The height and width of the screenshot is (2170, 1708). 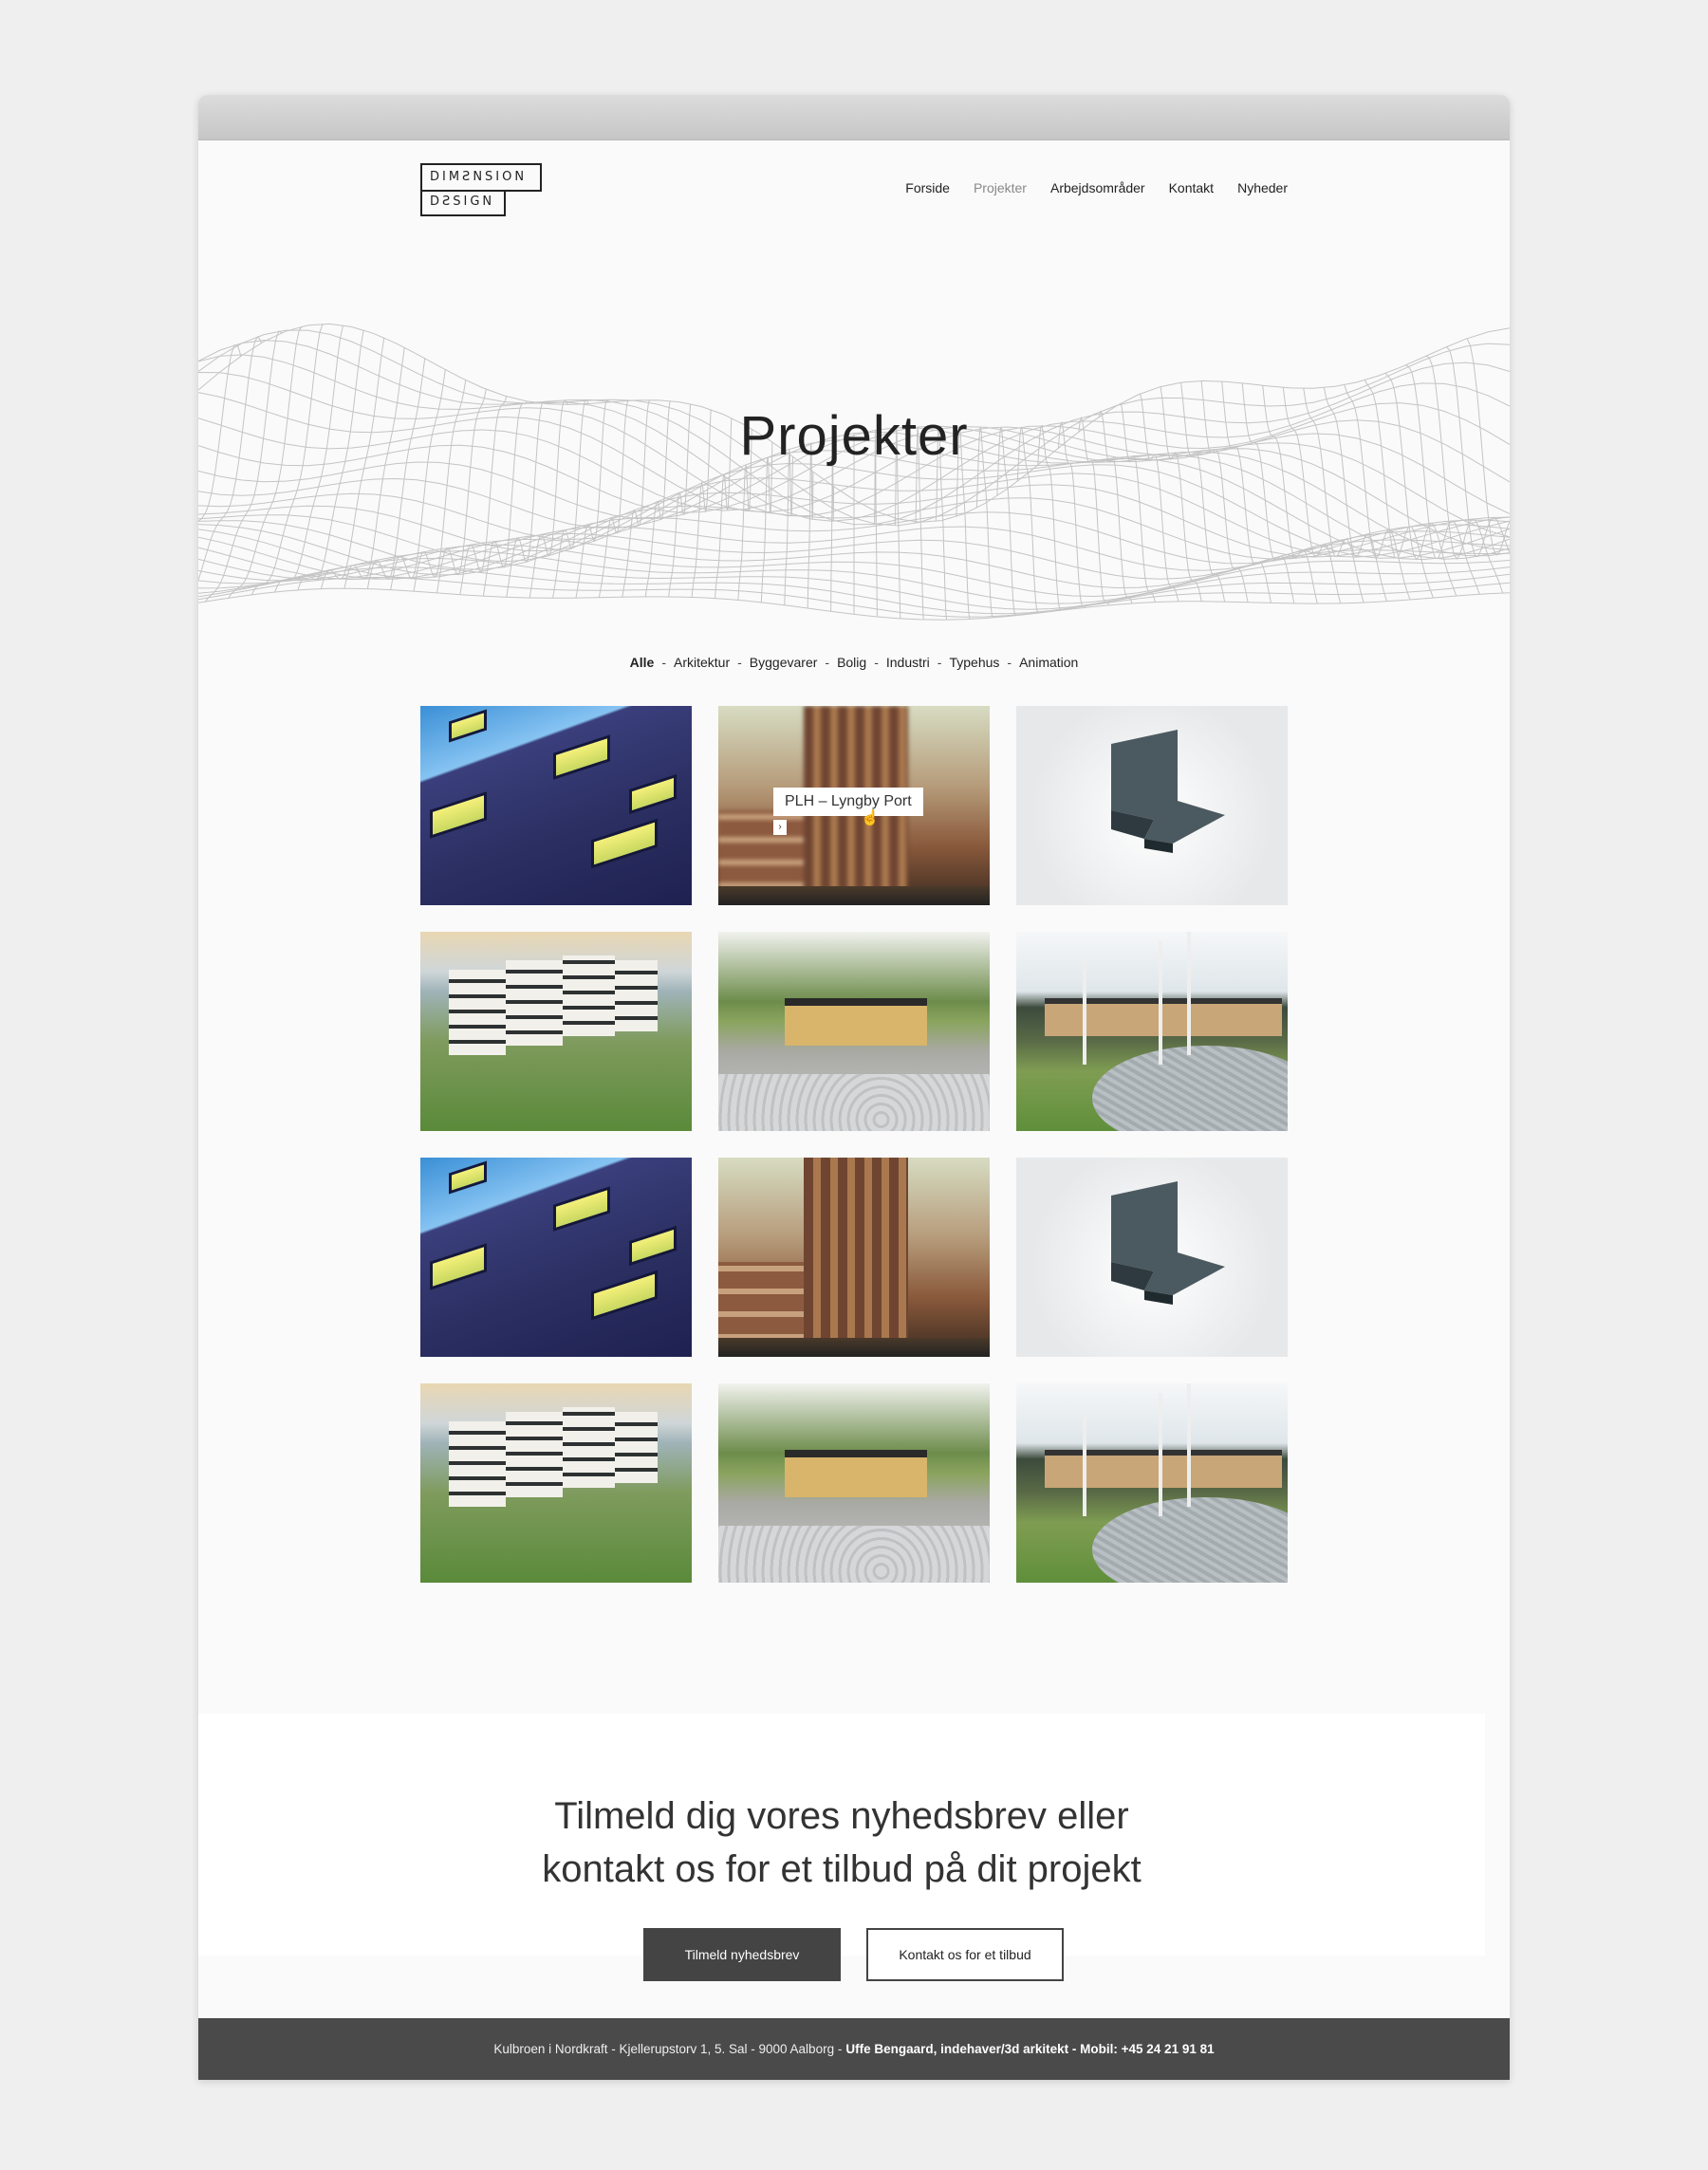 What do you see at coordinates (854, 436) in the screenshot?
I see `page-title: Projekter` at bounding box center [854, 436].